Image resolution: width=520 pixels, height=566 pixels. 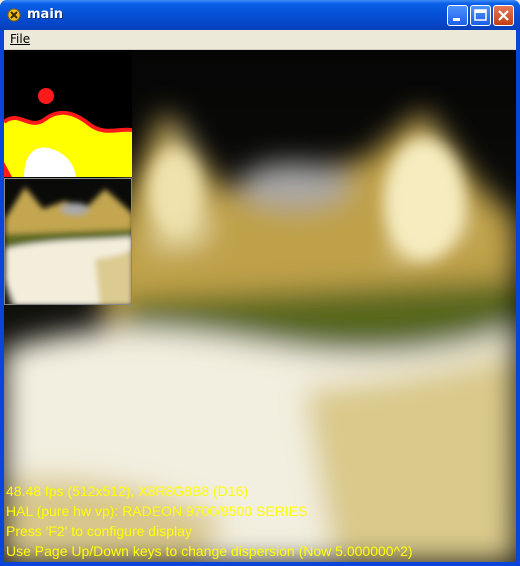 What do you see at coordinates (260, 40) in the screenshot?
I see `menu-bar: File` at bounding box center [260, 40].